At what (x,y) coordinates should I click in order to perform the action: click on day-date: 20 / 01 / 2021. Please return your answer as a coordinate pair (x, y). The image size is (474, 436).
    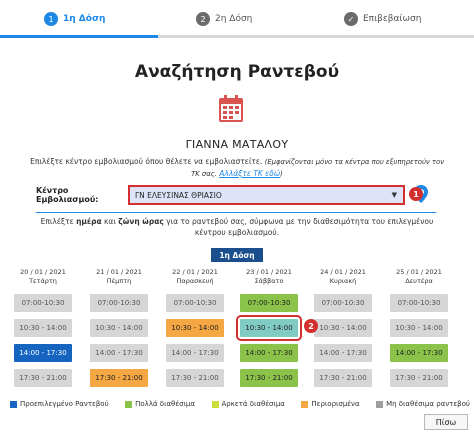
    Looking at the image, I should click on (43, 272).